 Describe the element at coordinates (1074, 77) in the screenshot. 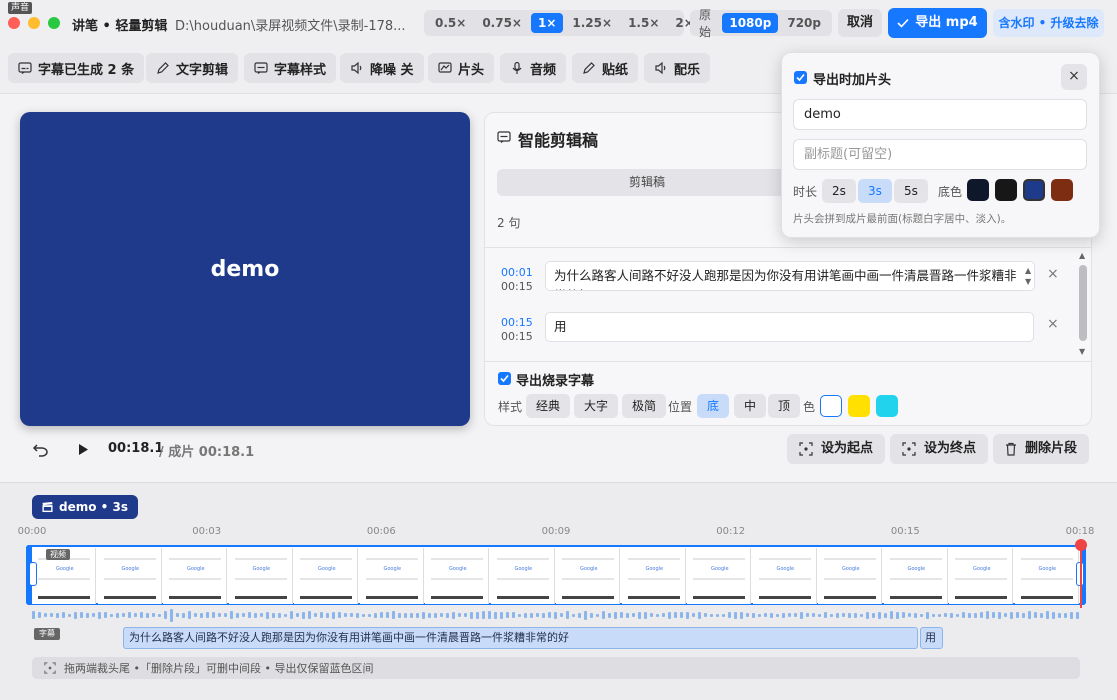

I see `close-icon: ×` at that location.